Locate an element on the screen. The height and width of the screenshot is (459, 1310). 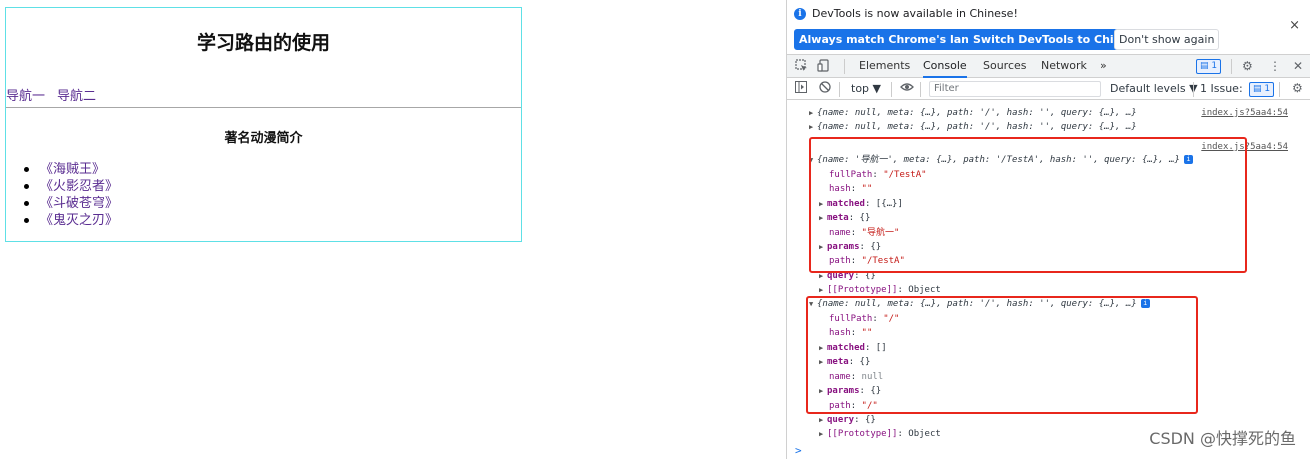
dont-show-again-button: Don't show again is located at coordinates (1167, 39).